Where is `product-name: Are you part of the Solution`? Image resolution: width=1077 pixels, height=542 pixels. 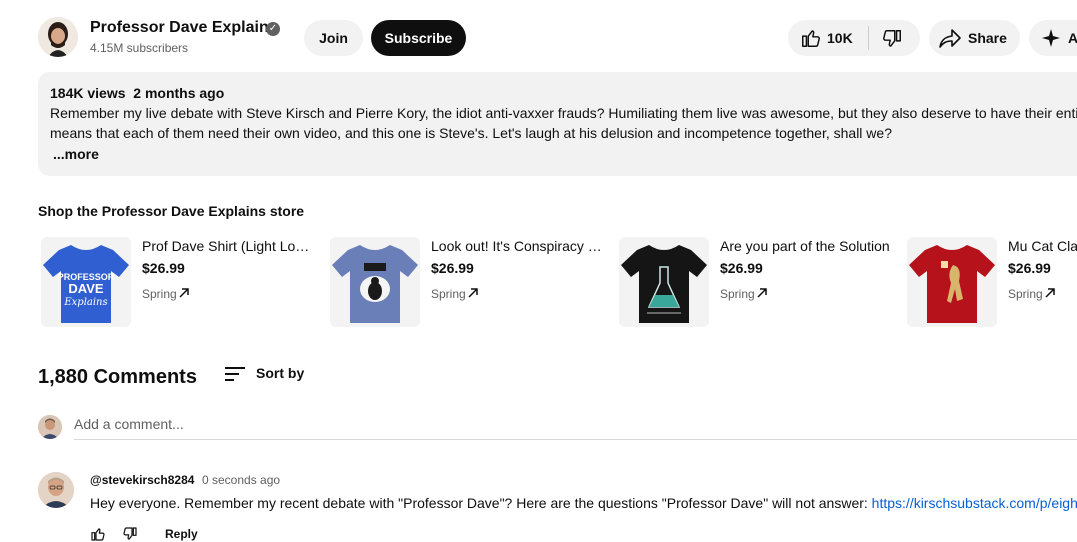
product-name: Are you part of the Solution is located at coordinates (806, 246).